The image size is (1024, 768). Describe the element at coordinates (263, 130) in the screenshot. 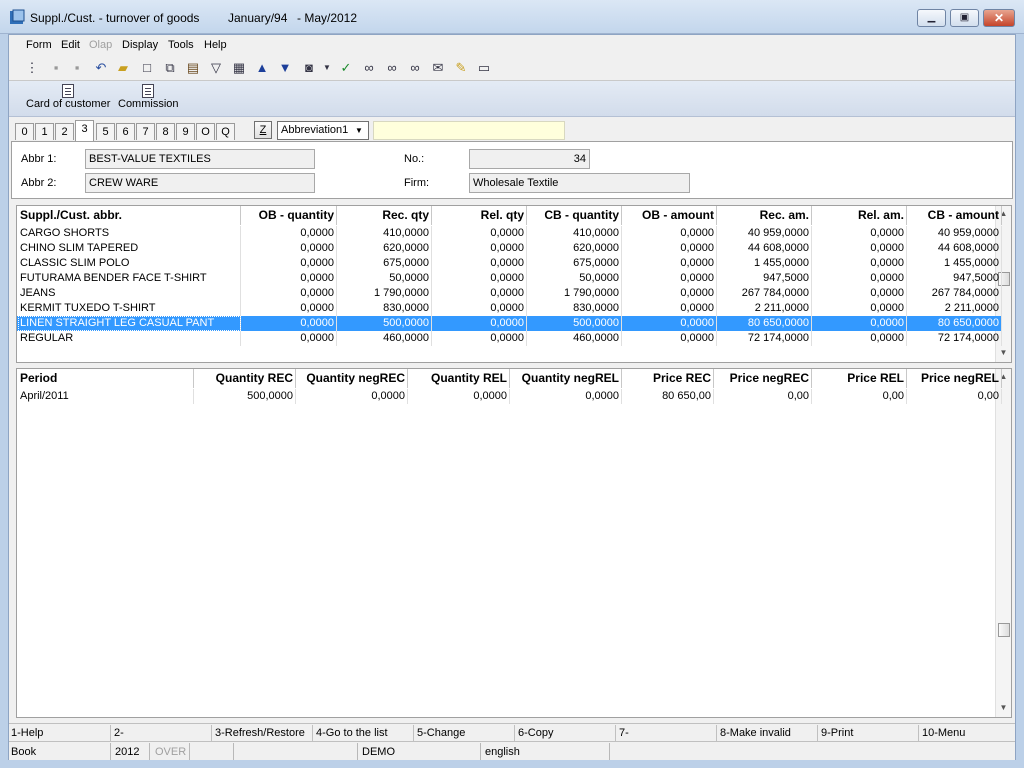

I see `z-button: Z` at that location.